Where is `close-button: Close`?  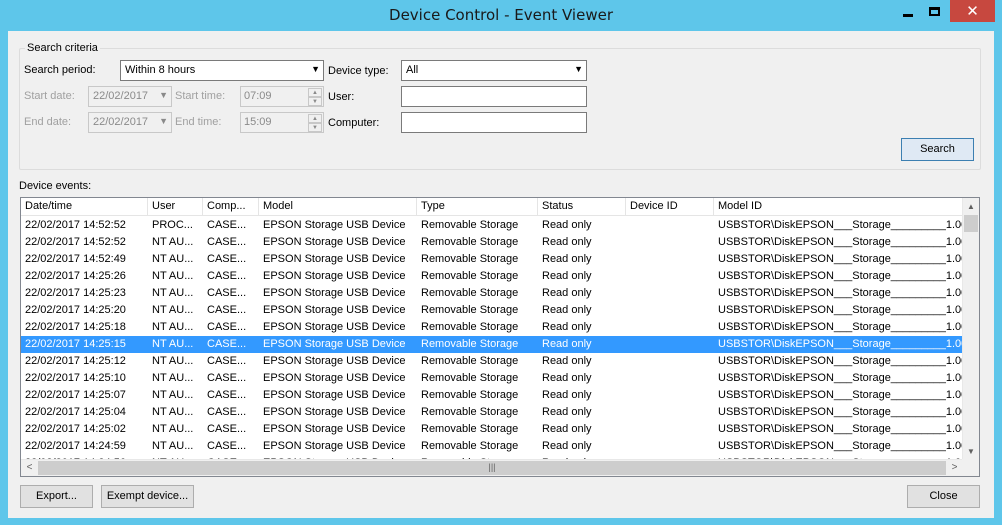
close-button: Close is located at coordinates (943, 496).